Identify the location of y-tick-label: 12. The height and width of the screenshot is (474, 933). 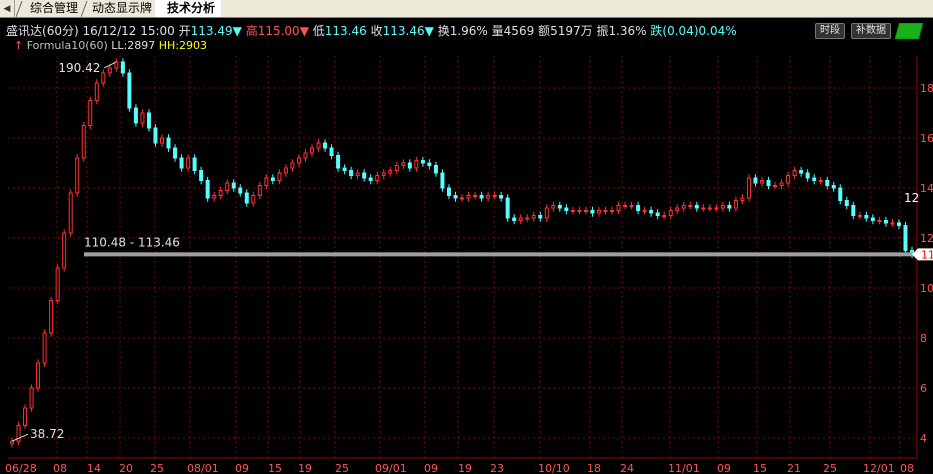
(926, 238).